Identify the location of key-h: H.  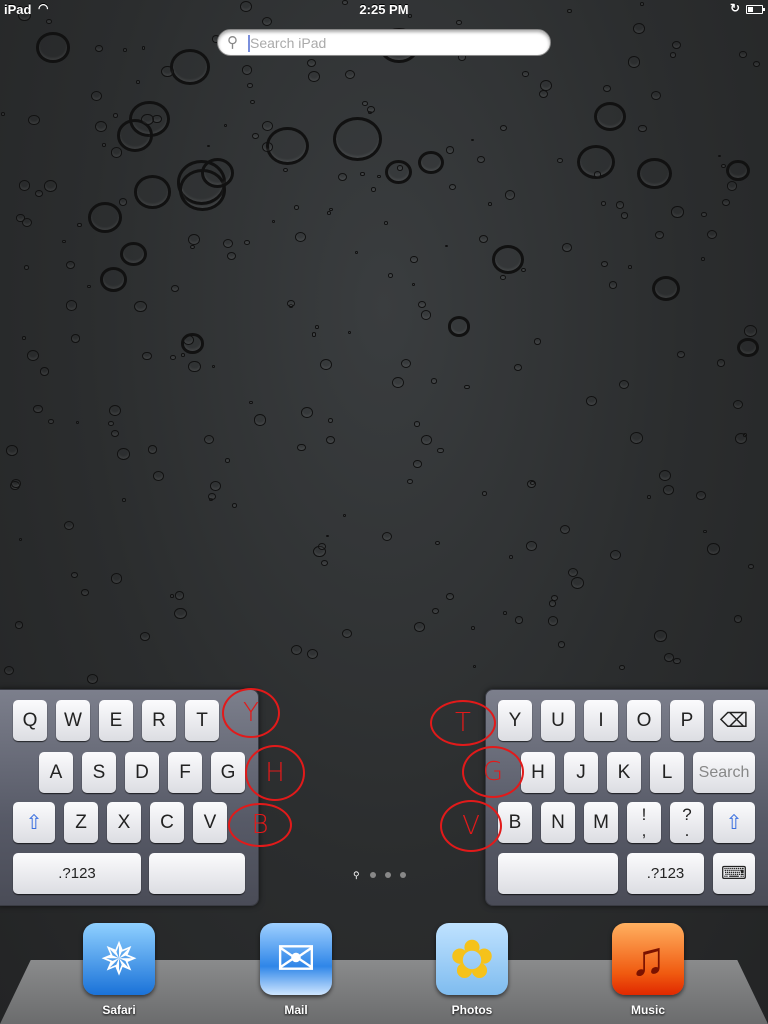
(538, 772).